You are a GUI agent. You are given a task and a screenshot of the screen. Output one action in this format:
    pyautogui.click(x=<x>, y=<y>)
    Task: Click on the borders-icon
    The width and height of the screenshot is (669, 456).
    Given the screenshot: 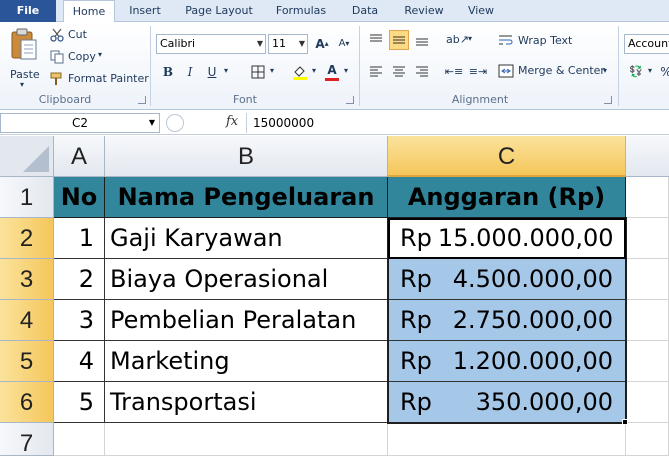 What is the action you would take?
    pyautogui.click(x=258, y=72)
    